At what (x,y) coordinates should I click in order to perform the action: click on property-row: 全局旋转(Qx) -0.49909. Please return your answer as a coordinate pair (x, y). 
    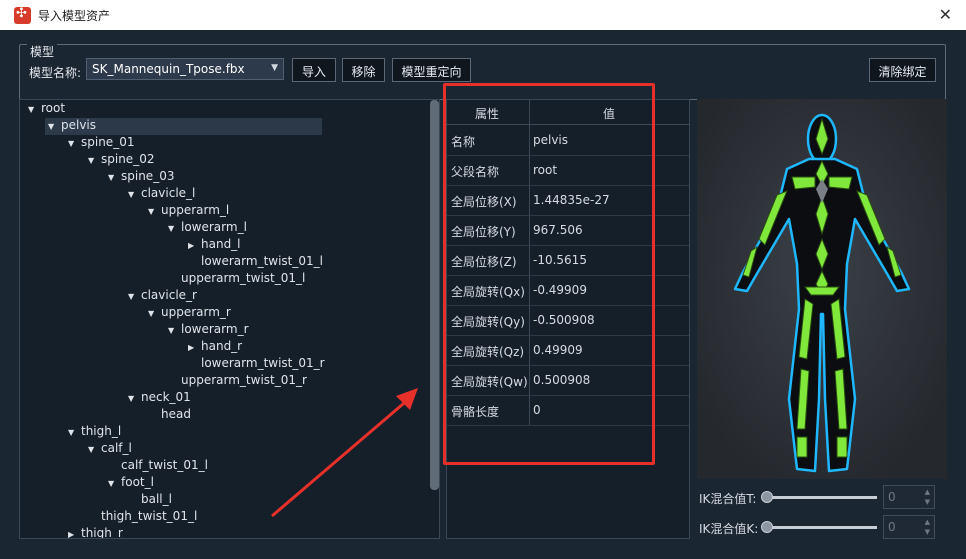
    Looking at the image, I should click on (568, 290).